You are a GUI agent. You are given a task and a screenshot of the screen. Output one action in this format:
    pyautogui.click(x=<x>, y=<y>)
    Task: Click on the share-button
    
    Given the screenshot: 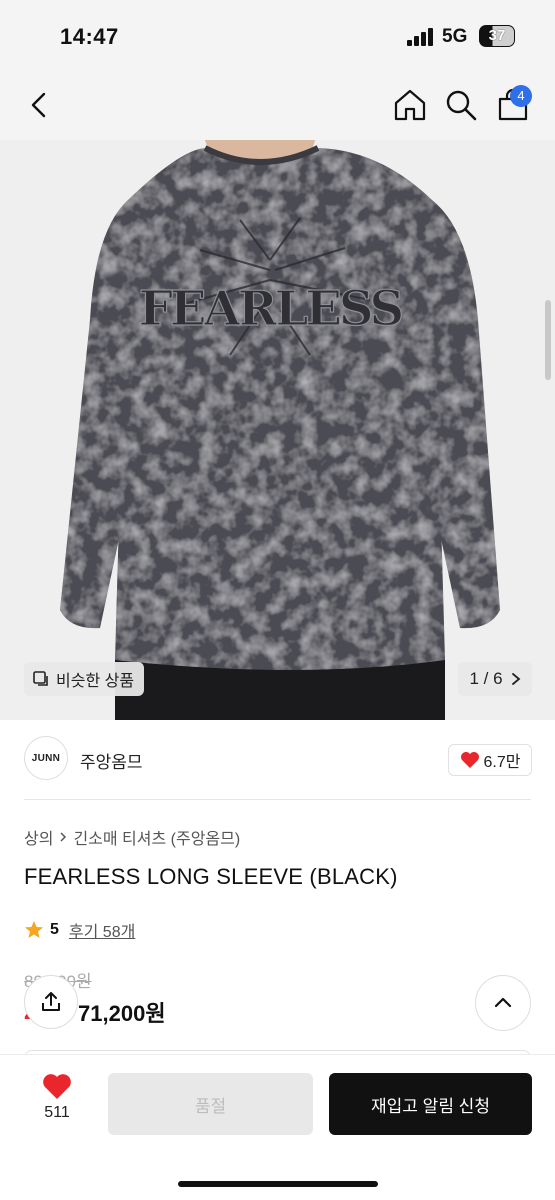 What is the action you would take?
    pyautogui.click(x=51, y=1002)
    